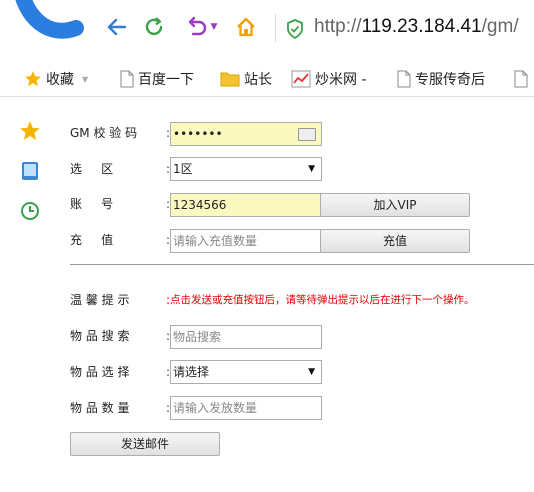 This screenshot has height=492, width=534. What do you see at coordinates (341, 80) in the screenshot?
I see `bookmark-label: 炒米网 -` at bounding box center [341, 80].